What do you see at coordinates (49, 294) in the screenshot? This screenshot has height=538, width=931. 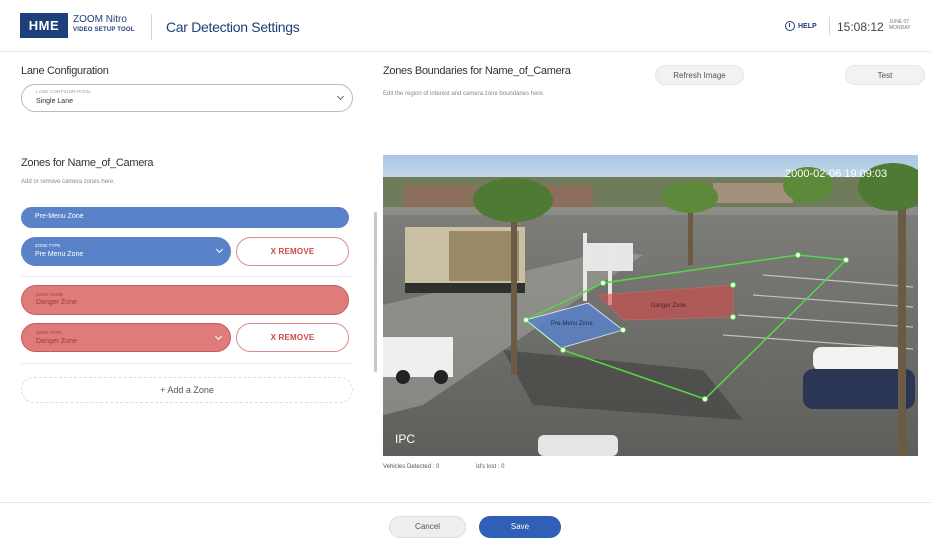 I see `zone-name-caption: ZONE NAME` at bounding box center [49, 294].